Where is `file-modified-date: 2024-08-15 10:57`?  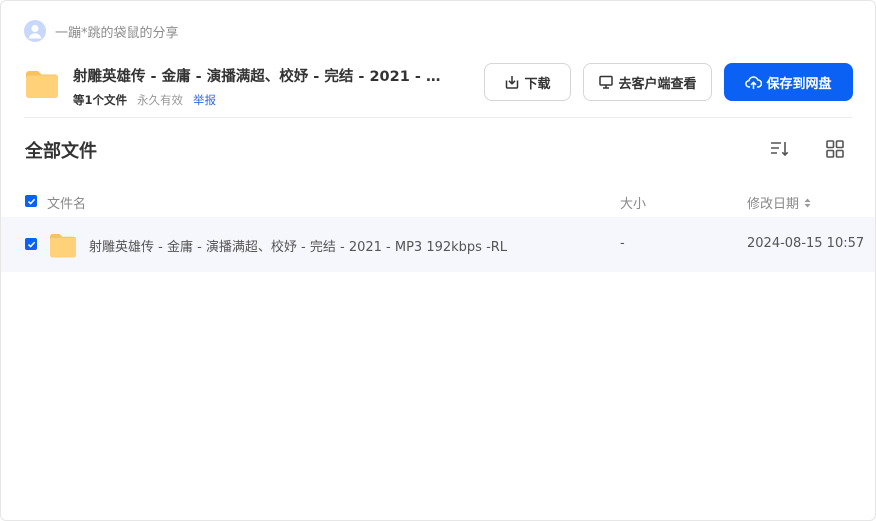 file-modified-date: 2024-08-15 10:57 is located at coordinates (806, 243).